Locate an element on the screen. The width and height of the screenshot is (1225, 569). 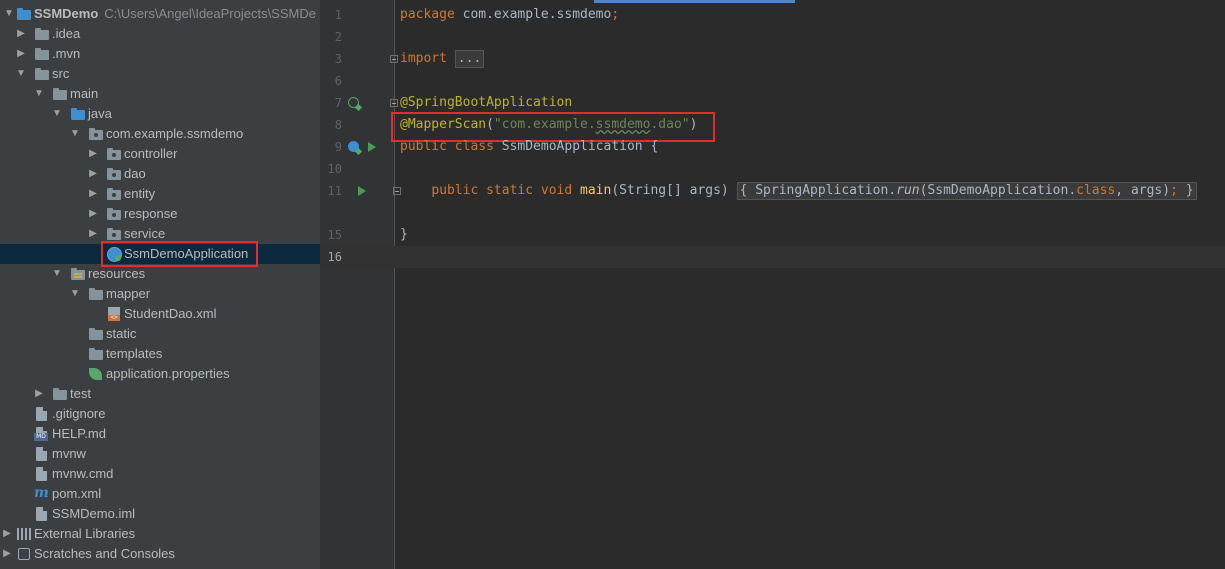
tree-item-src: ▼ src is located at coordinates (160, 74).